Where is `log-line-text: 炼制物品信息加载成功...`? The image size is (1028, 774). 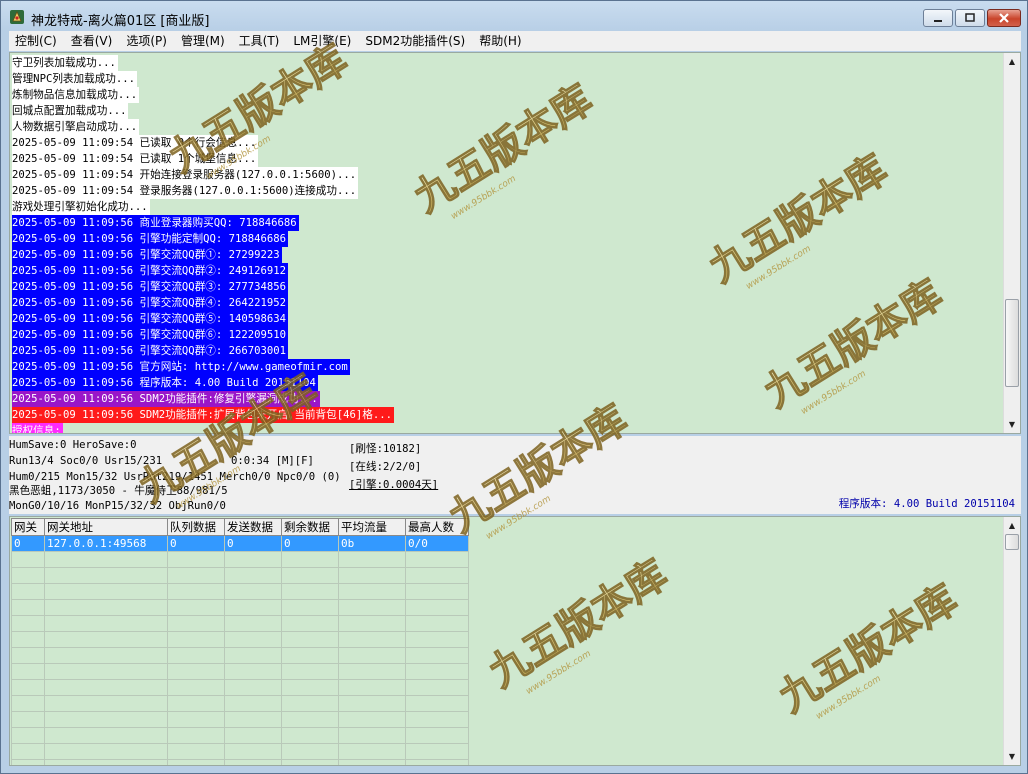 log-line-text: 炼制物品信息加载成功... is located at coordinates (76, 95).